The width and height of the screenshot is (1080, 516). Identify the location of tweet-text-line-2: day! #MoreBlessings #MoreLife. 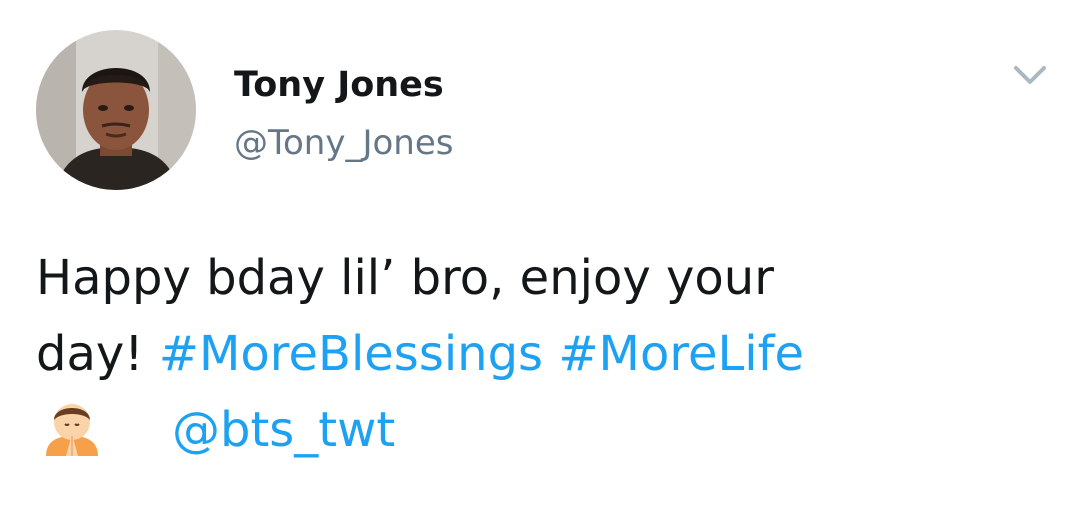
(541, 354).